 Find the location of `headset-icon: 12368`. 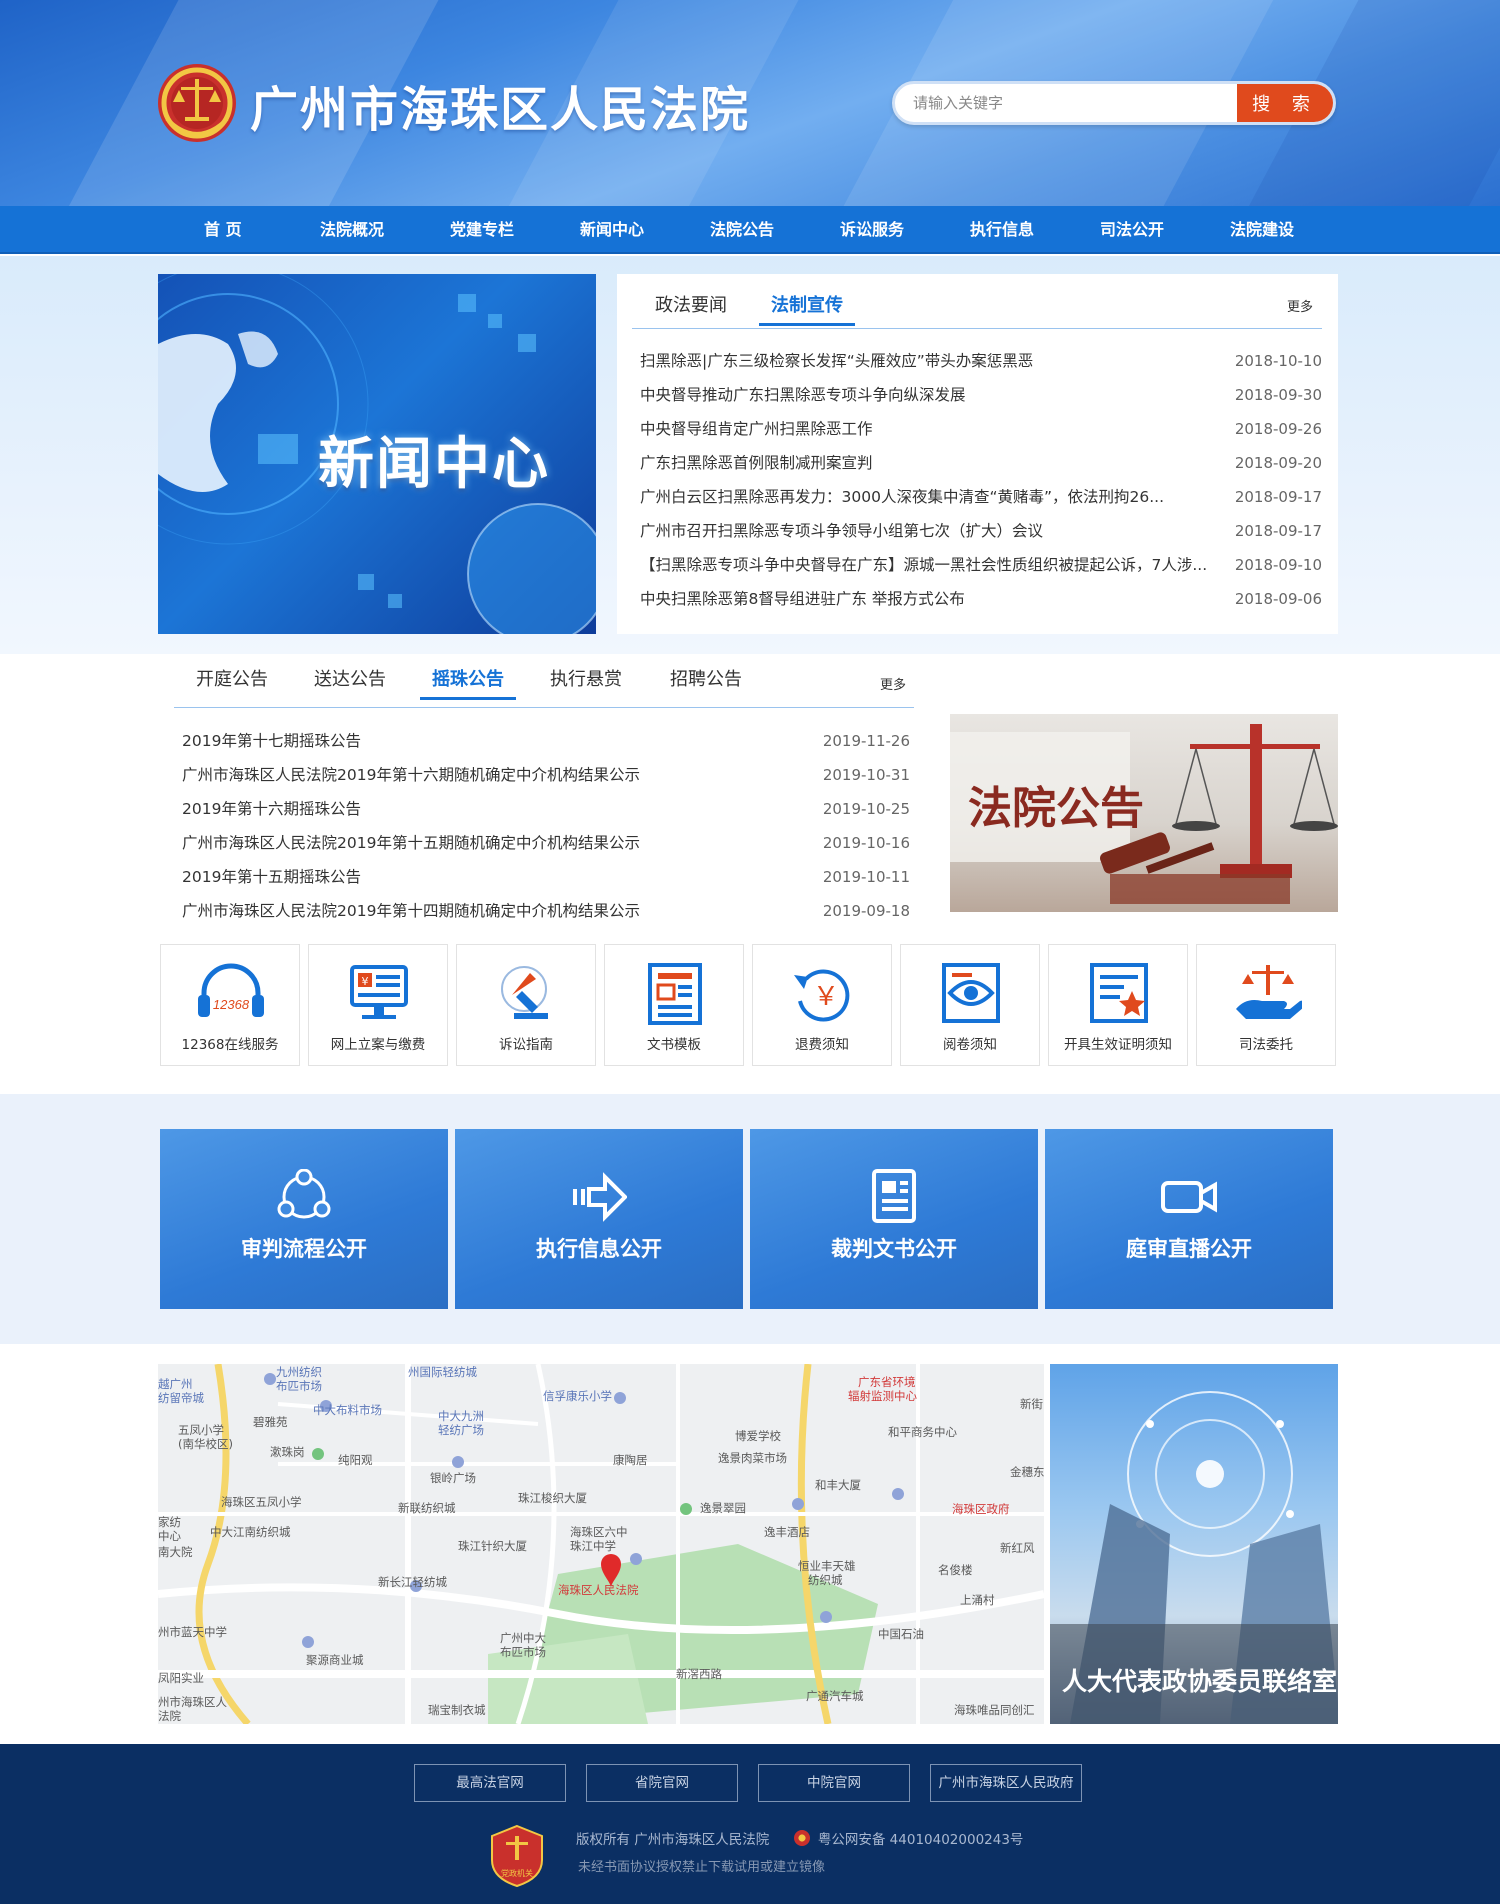

headset-icon: 12368 is located at coordinates (231, 990).